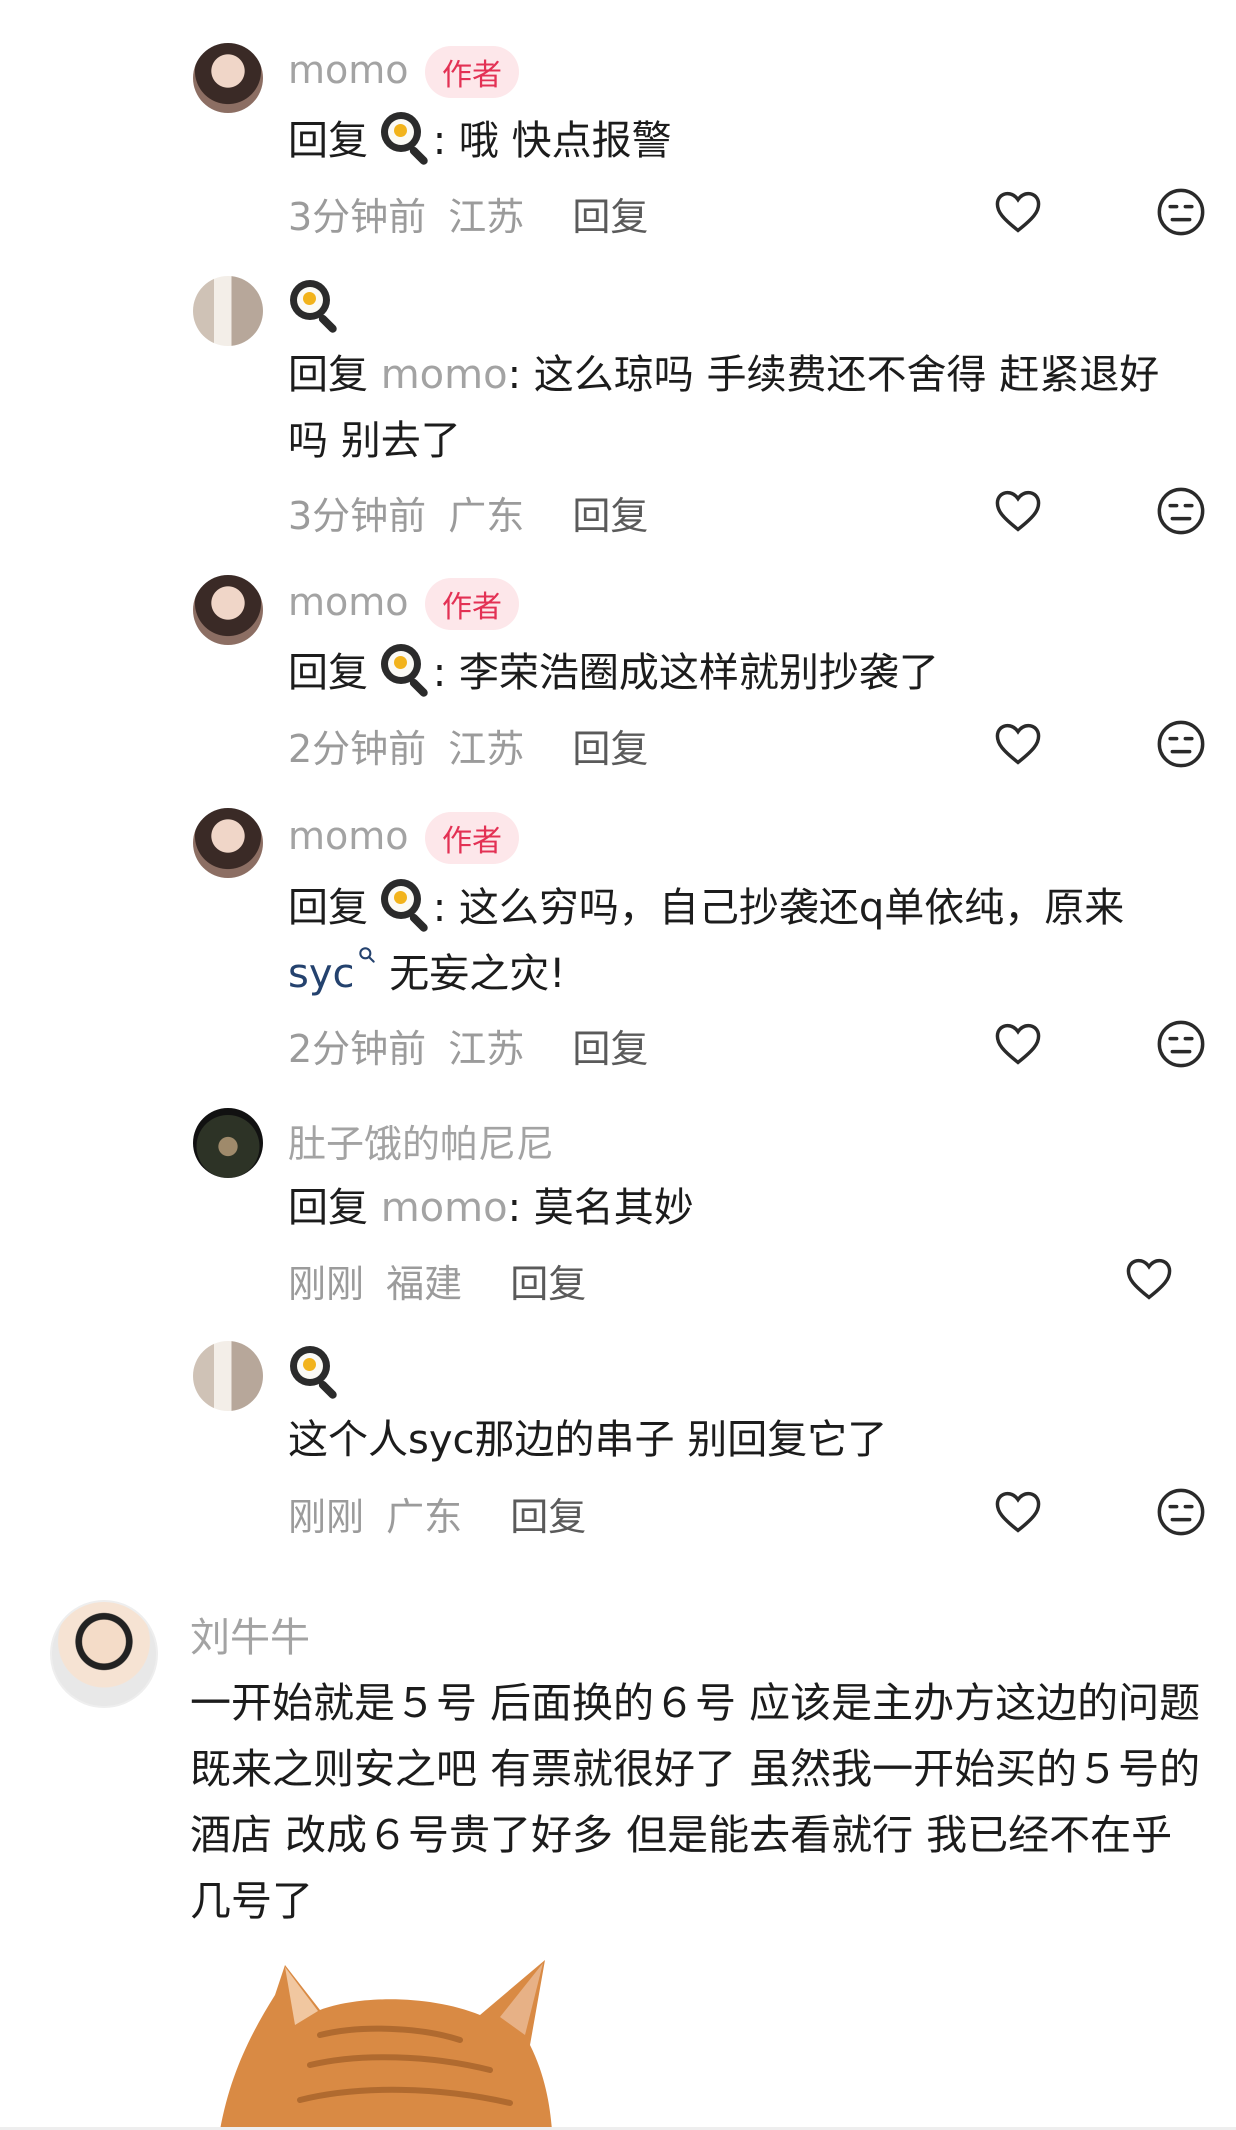 The height and width of the screenshot is (2130, 1236). What do you see at coordinates (791, 908) in the screenshot?
I see `reply-content: 这么穷吗，自己抄袭还q单依纯，原来` at bounding box center [791, 908].